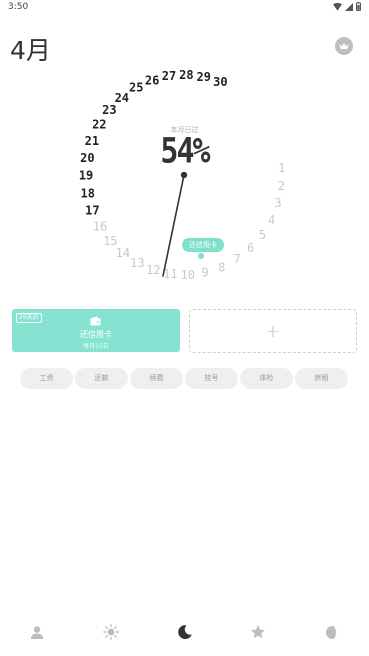  I want to click on dial-day-10: 10, so click(188, 275).